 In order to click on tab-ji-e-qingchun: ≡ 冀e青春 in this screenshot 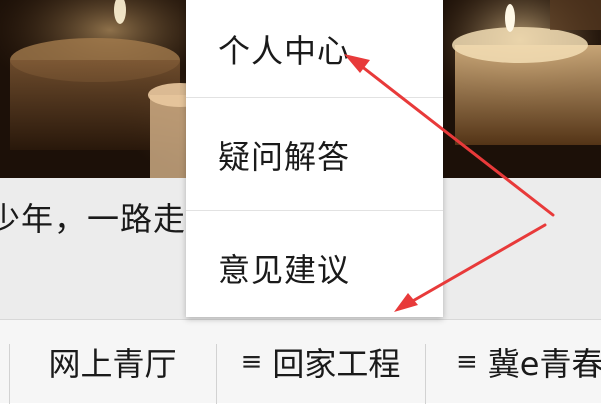, I will do `click(513, 361)`.